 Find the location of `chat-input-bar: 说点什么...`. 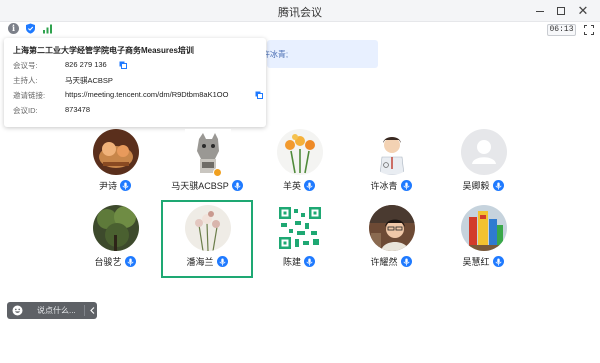

chat-input-bar: 说点什么... is located at coordinates (52, 310).